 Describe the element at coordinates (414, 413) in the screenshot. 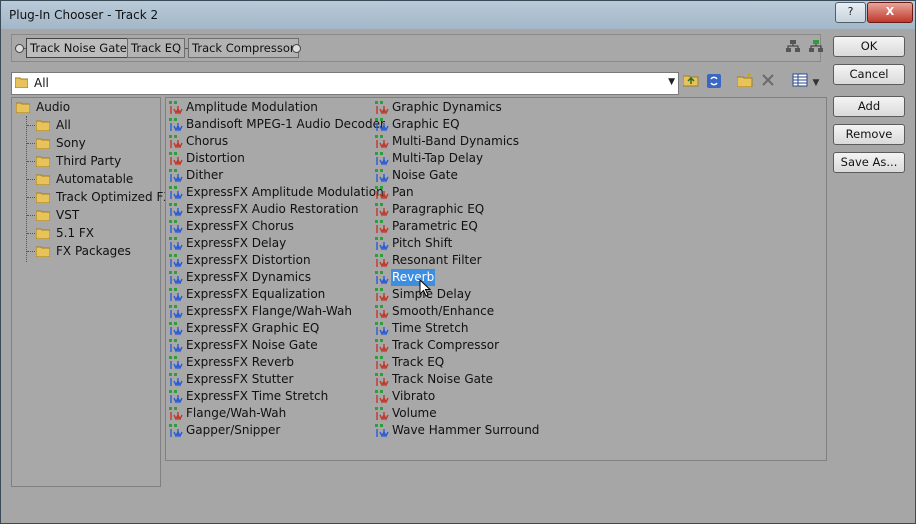

I see `plugin-item-label: Volume` at that location.